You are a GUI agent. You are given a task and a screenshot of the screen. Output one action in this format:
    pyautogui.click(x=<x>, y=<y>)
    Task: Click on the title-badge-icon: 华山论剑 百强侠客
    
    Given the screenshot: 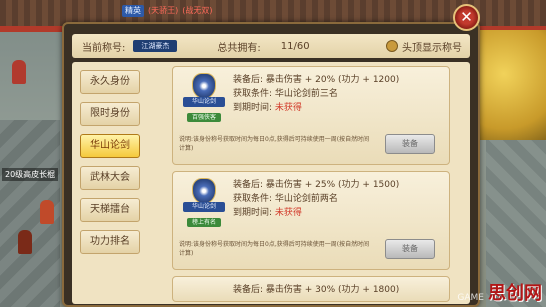 What is the action you would take?
    pyautogui.click(x=204, y=104)
    